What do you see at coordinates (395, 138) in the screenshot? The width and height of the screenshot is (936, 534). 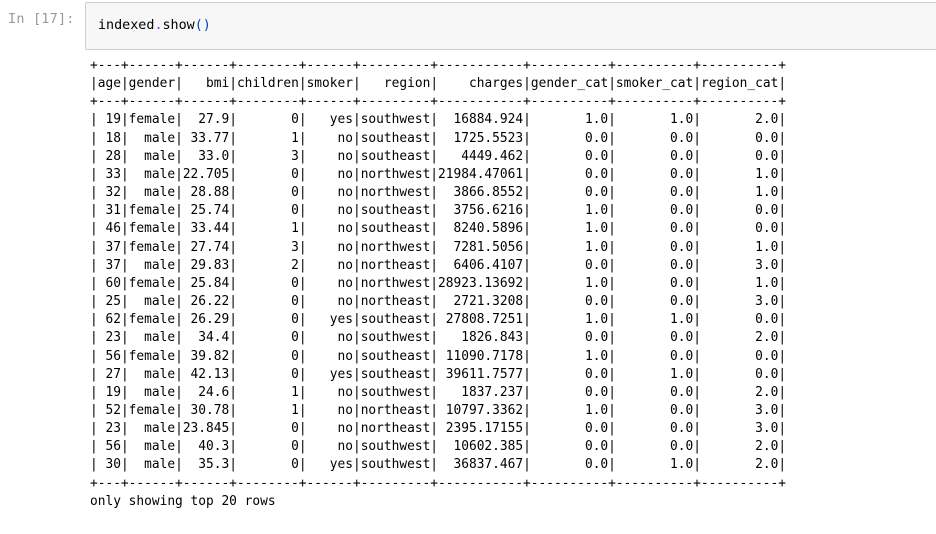 I see `table-cell-region: southeast` at bounding box center [395, 138].